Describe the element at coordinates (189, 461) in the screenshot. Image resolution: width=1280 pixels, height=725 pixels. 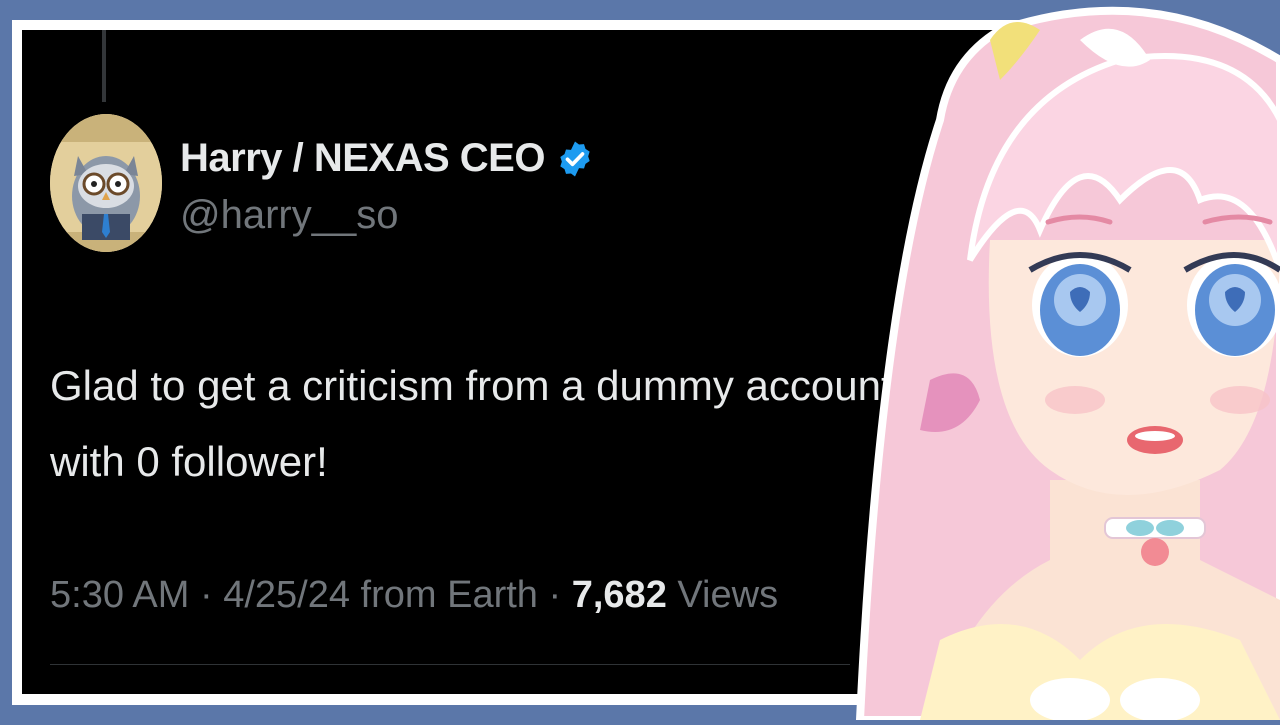
I see `tweet-text-line: with 0 follower!` at that location.